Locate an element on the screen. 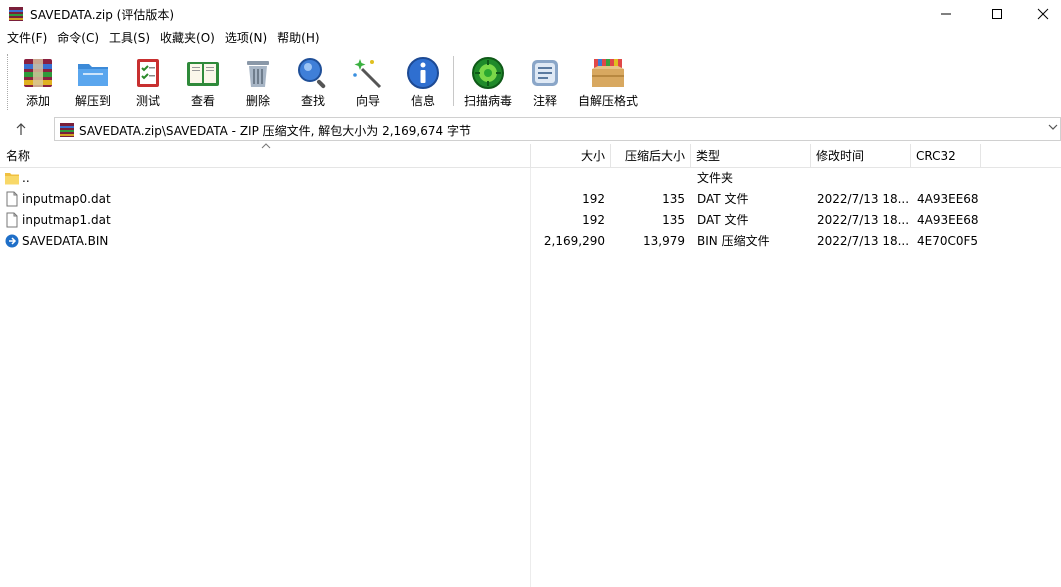 Image resolution: width=1061 pixels, height=587 pixels. file-name: SAVEDATA.BIN is located at coordinates (65, 241).